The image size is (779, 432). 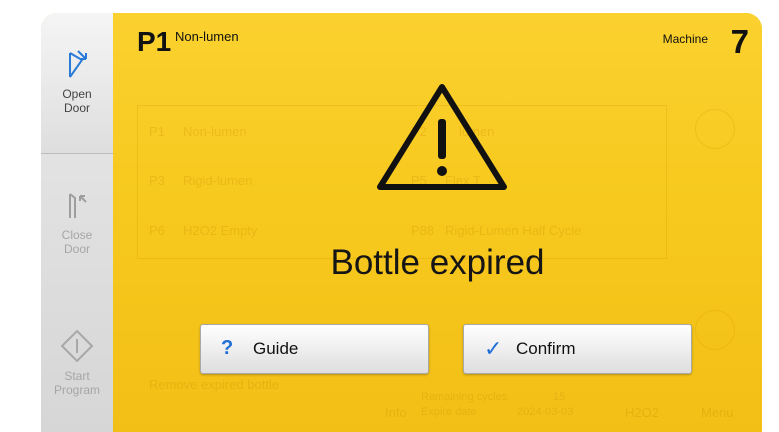 What do you see at coordinates (157, 230) in the screenshot?
I see `program-code-6: P6` at bounding box center [157, 230].